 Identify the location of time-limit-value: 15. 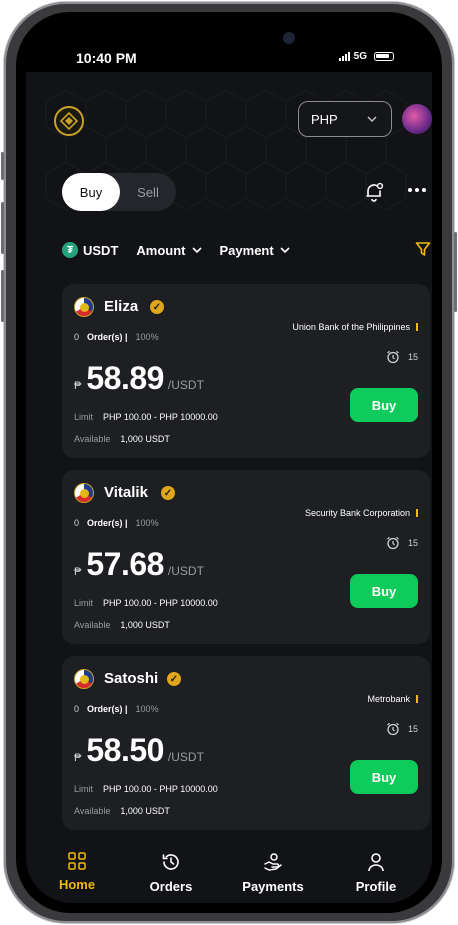
(412, 543).